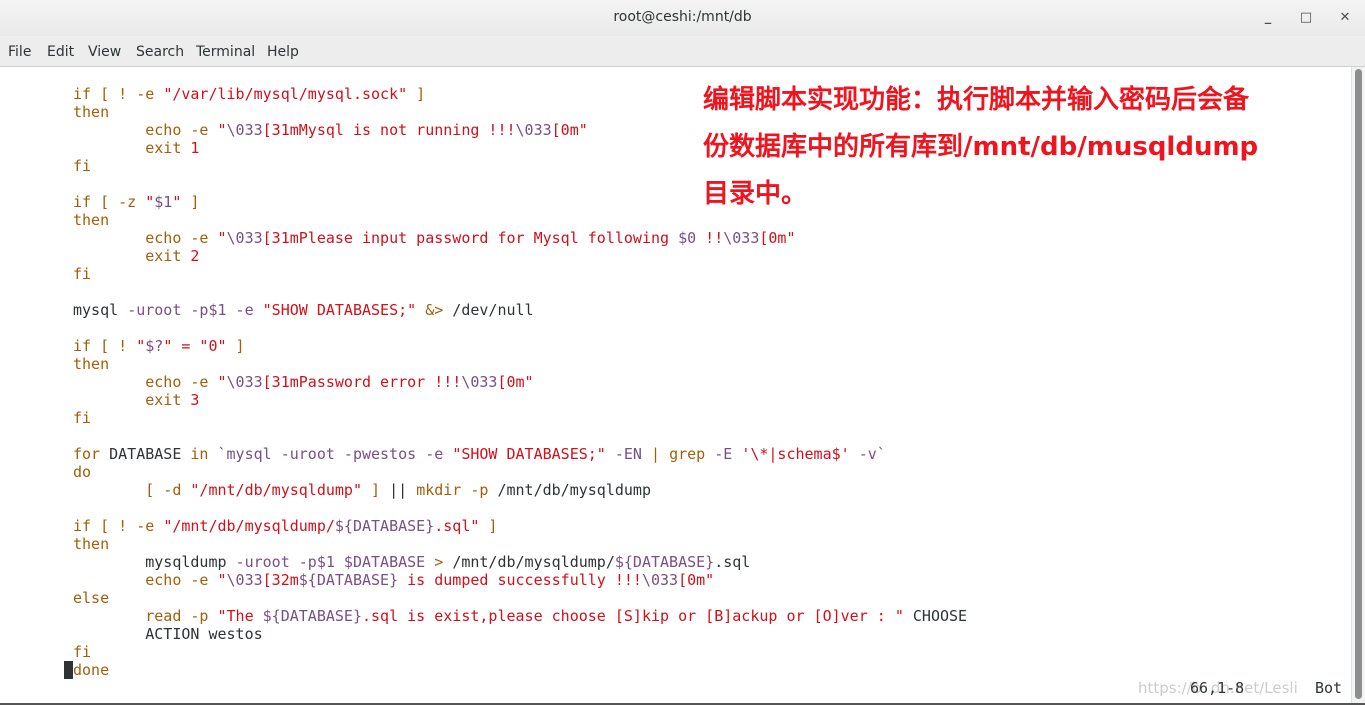 The width and height of the screenshot is (1365, 705). I want to click on code-token: /mnt/db/mysqldump/, so click(533, 562).